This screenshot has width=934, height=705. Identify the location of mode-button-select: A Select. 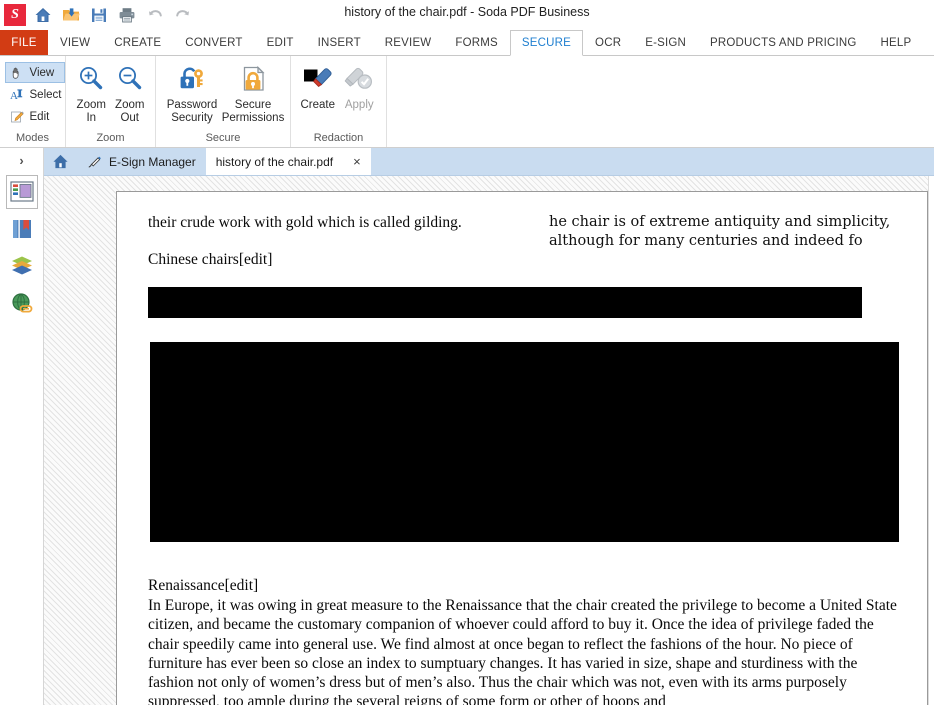
(35, 94).